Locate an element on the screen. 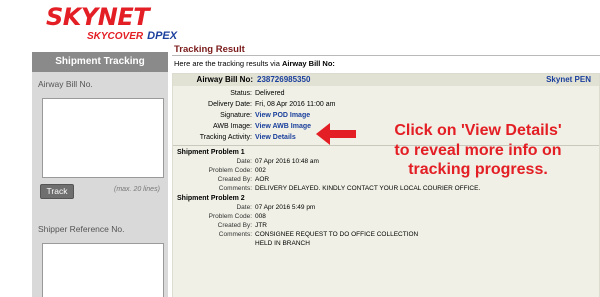  problem-2-comments-label: Comments: is located at coordinates (235, 234).